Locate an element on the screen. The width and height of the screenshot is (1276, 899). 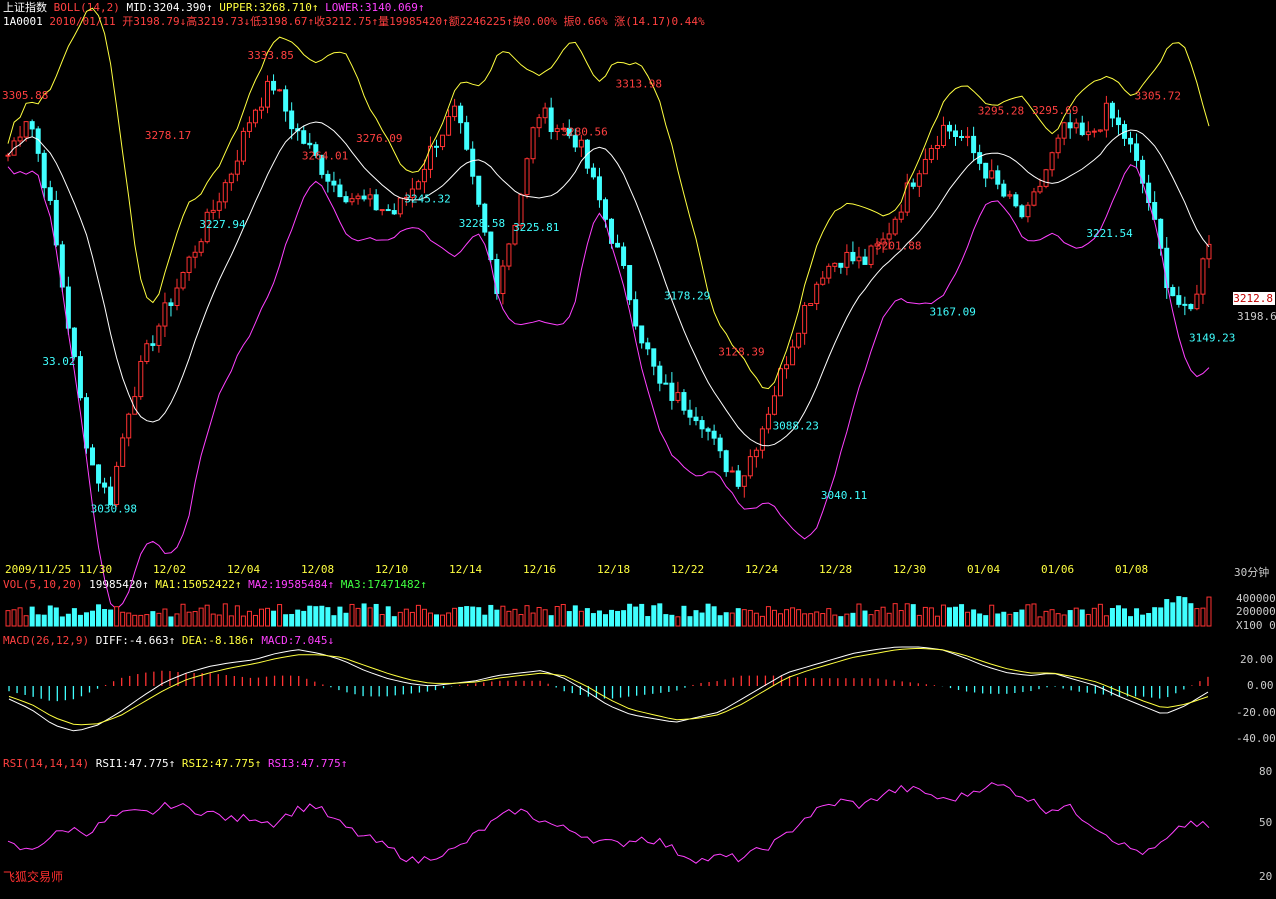
x-axis-label: 12/16 is located at coordinates (539, 569).